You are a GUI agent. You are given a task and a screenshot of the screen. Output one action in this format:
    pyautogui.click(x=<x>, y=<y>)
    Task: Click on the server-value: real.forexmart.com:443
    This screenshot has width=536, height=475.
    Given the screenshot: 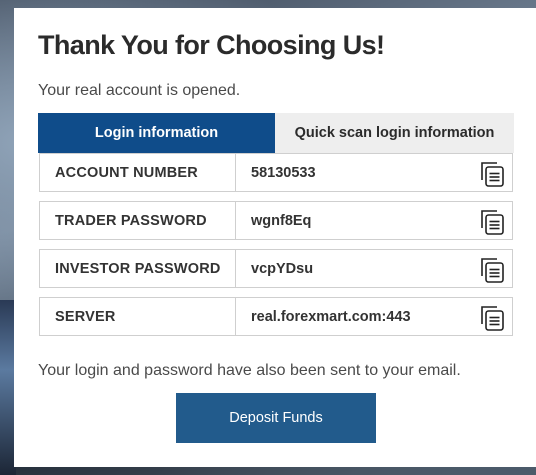 What is the action you would take?
    pyautogui.click(x=331, y=316)
    